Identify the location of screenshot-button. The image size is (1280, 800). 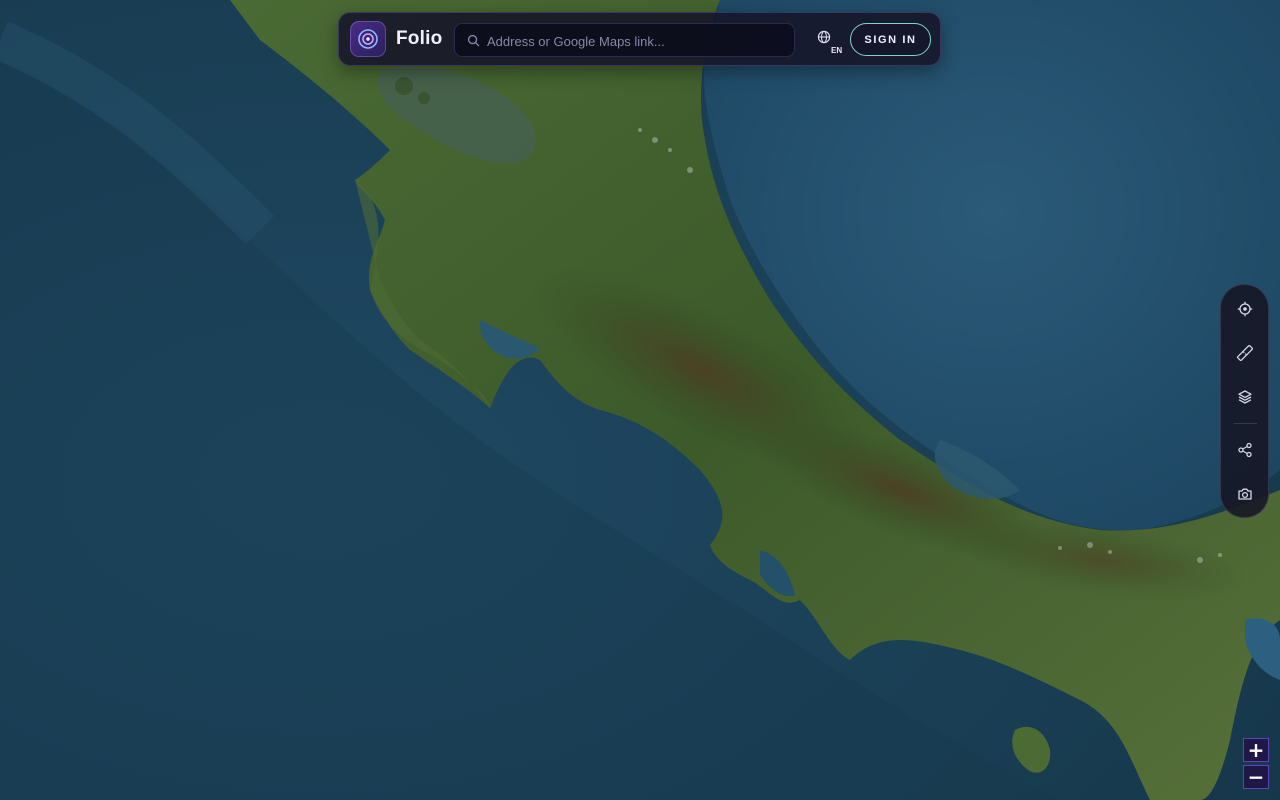
(1245, 494).